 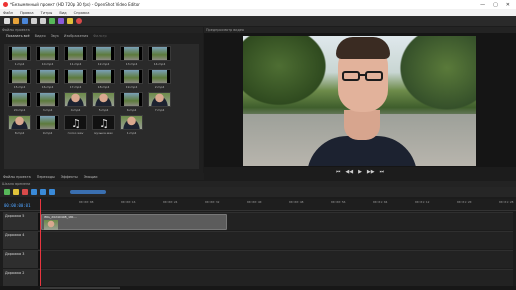 I want to click on file-thumbnail: 9.mp4, so click(x=47, y=125).